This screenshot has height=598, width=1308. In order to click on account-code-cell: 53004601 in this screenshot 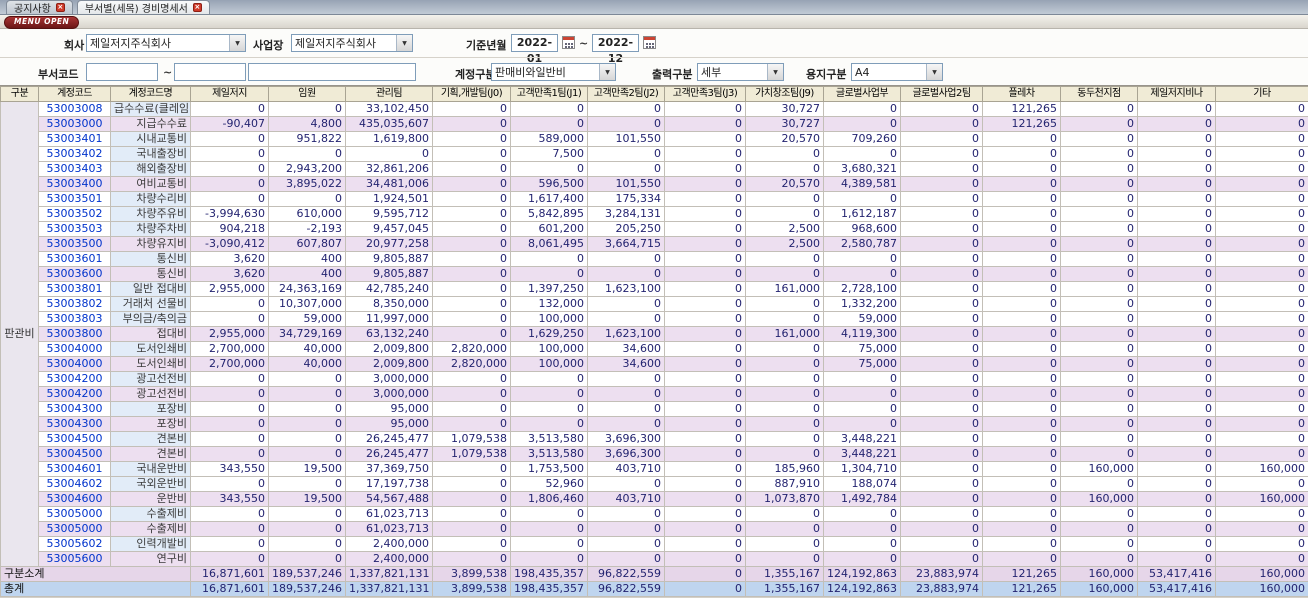, I will do `click(74, 469)`.